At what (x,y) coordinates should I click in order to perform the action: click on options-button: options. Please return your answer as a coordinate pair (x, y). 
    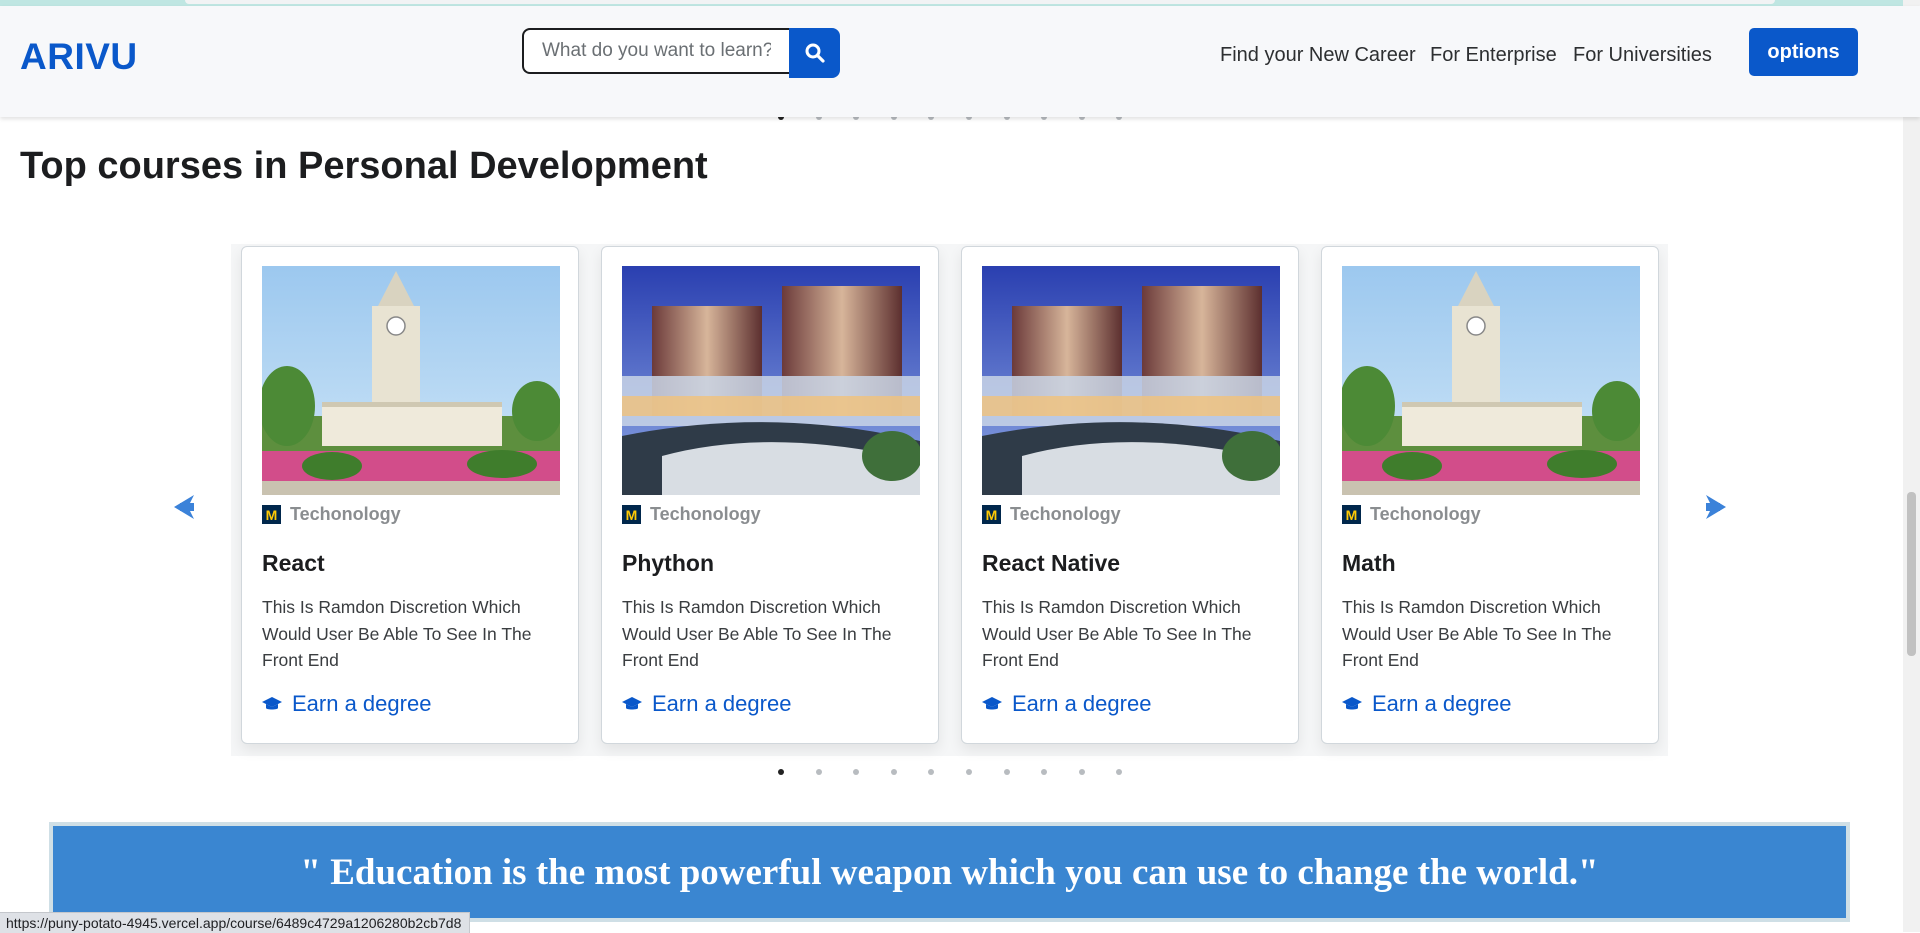
    Looking at the image, I should click on (1803, 52).